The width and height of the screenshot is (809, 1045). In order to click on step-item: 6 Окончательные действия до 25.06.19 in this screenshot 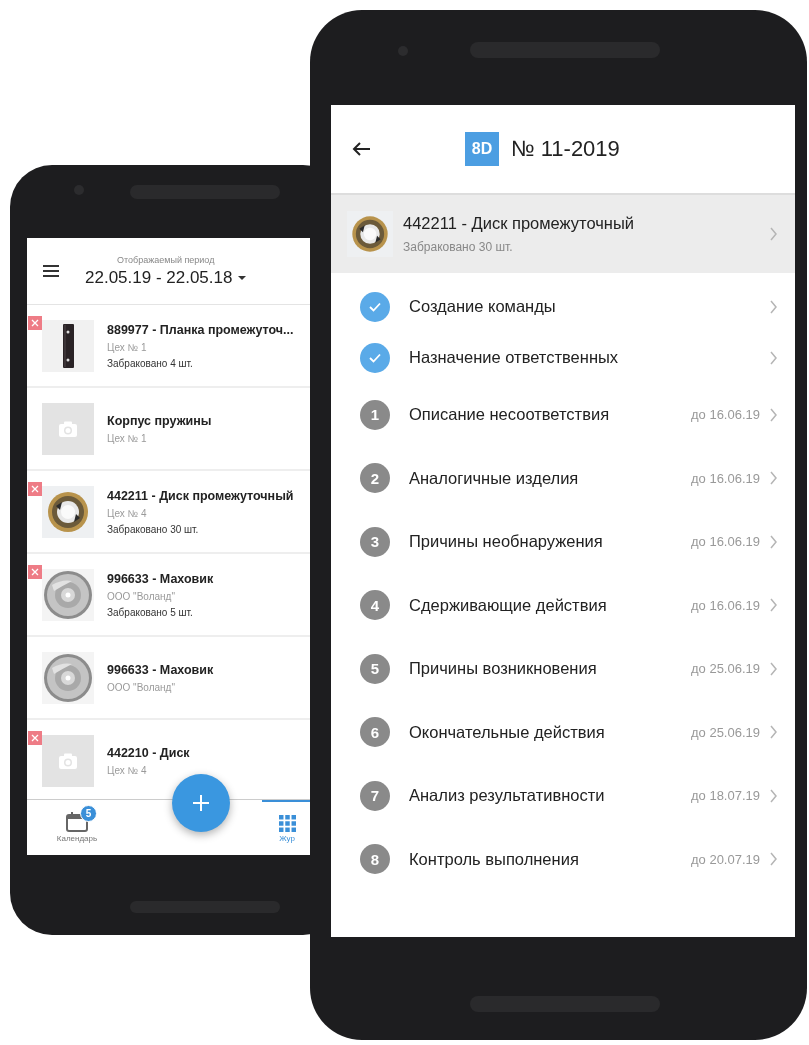, I will do `click(563, 732)`.